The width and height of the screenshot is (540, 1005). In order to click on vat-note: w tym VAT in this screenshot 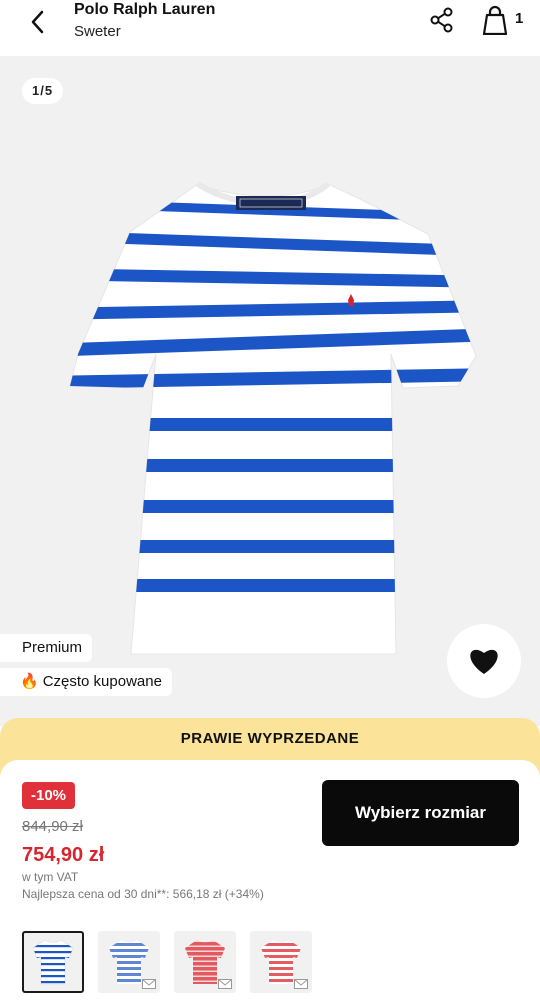, I will do `click(50, 877)`.